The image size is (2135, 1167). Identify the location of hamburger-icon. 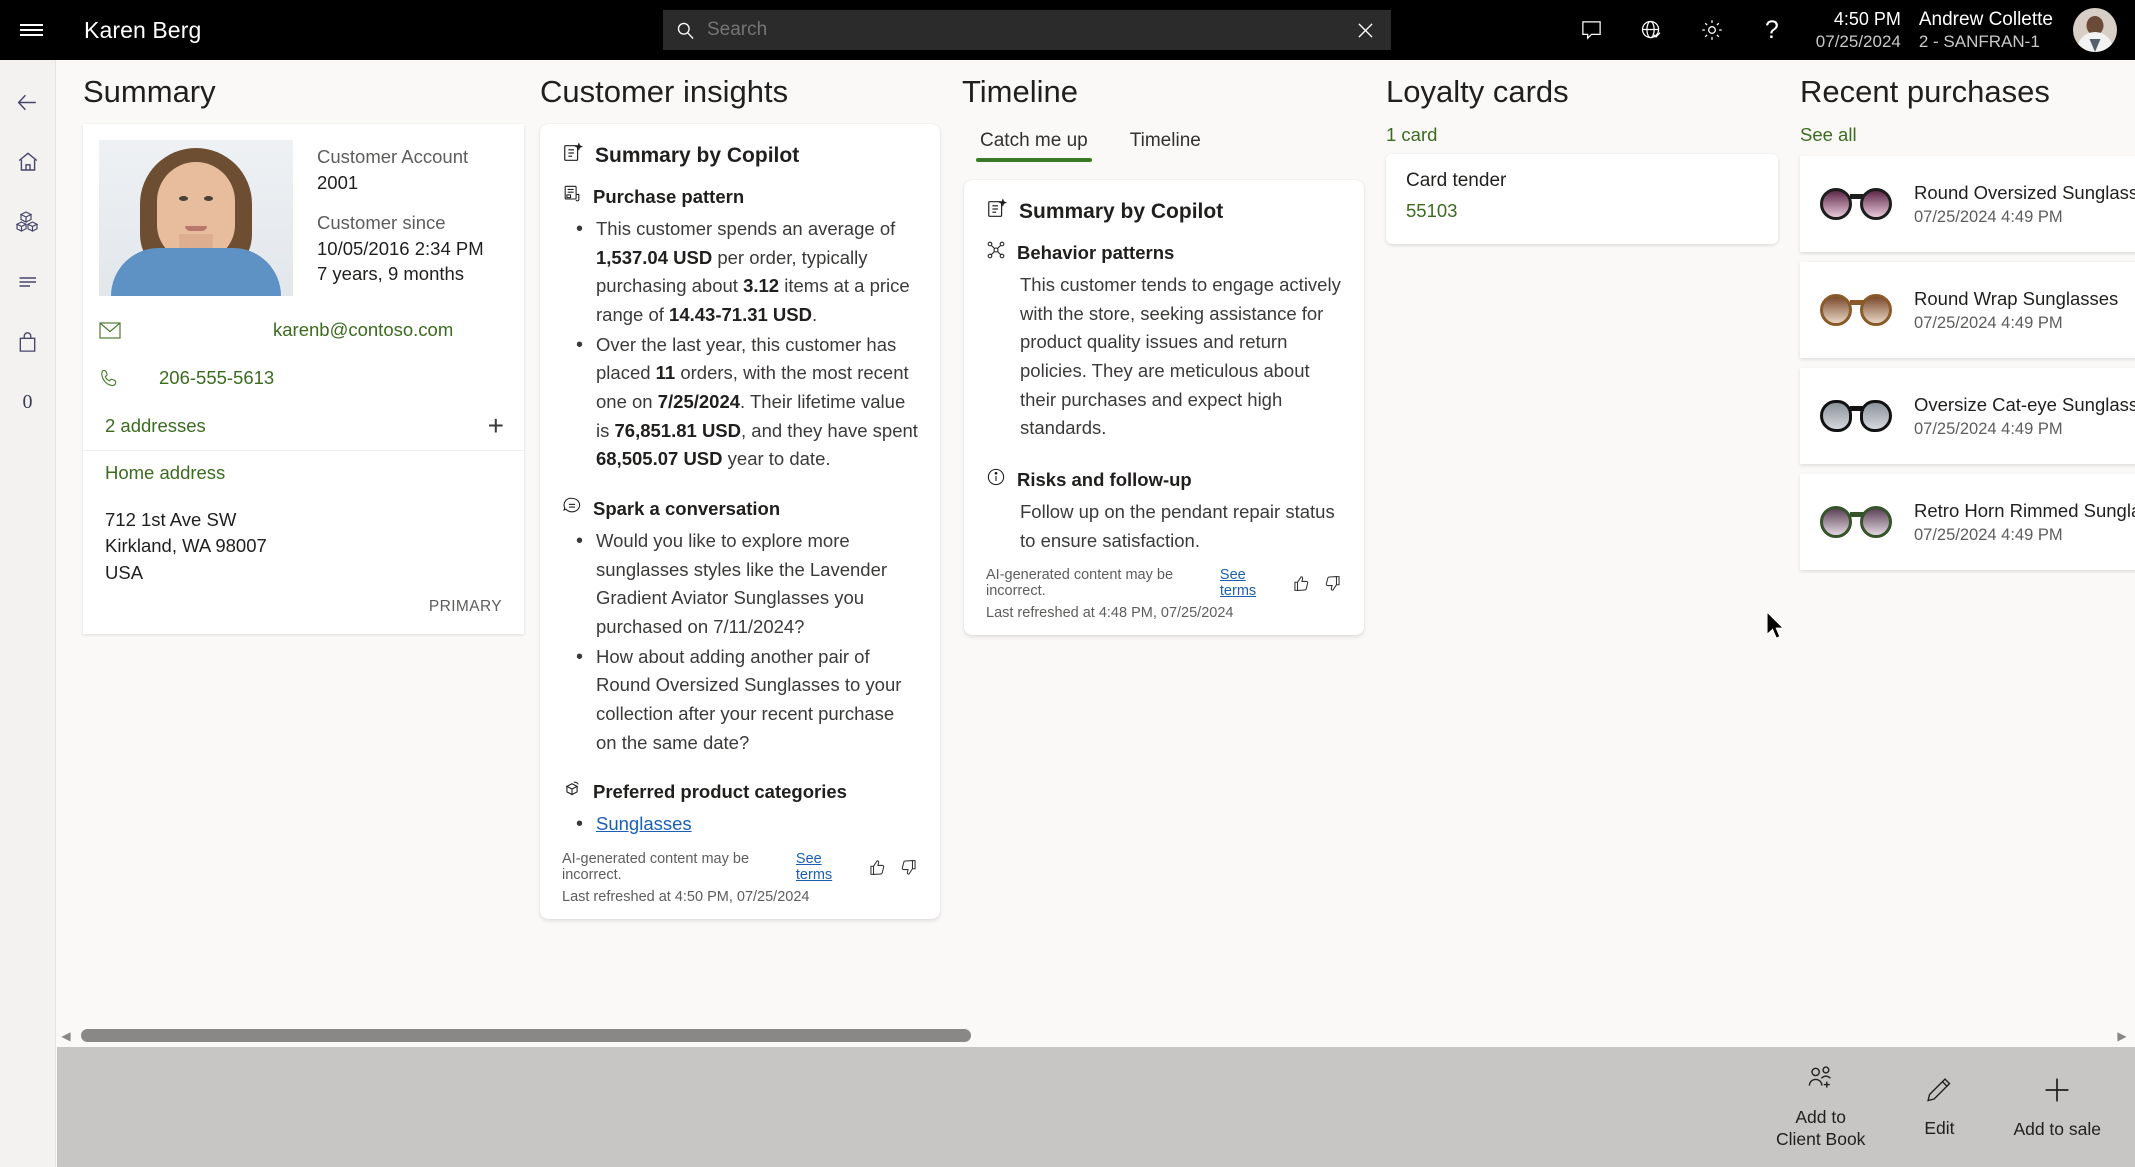
(31, 30).